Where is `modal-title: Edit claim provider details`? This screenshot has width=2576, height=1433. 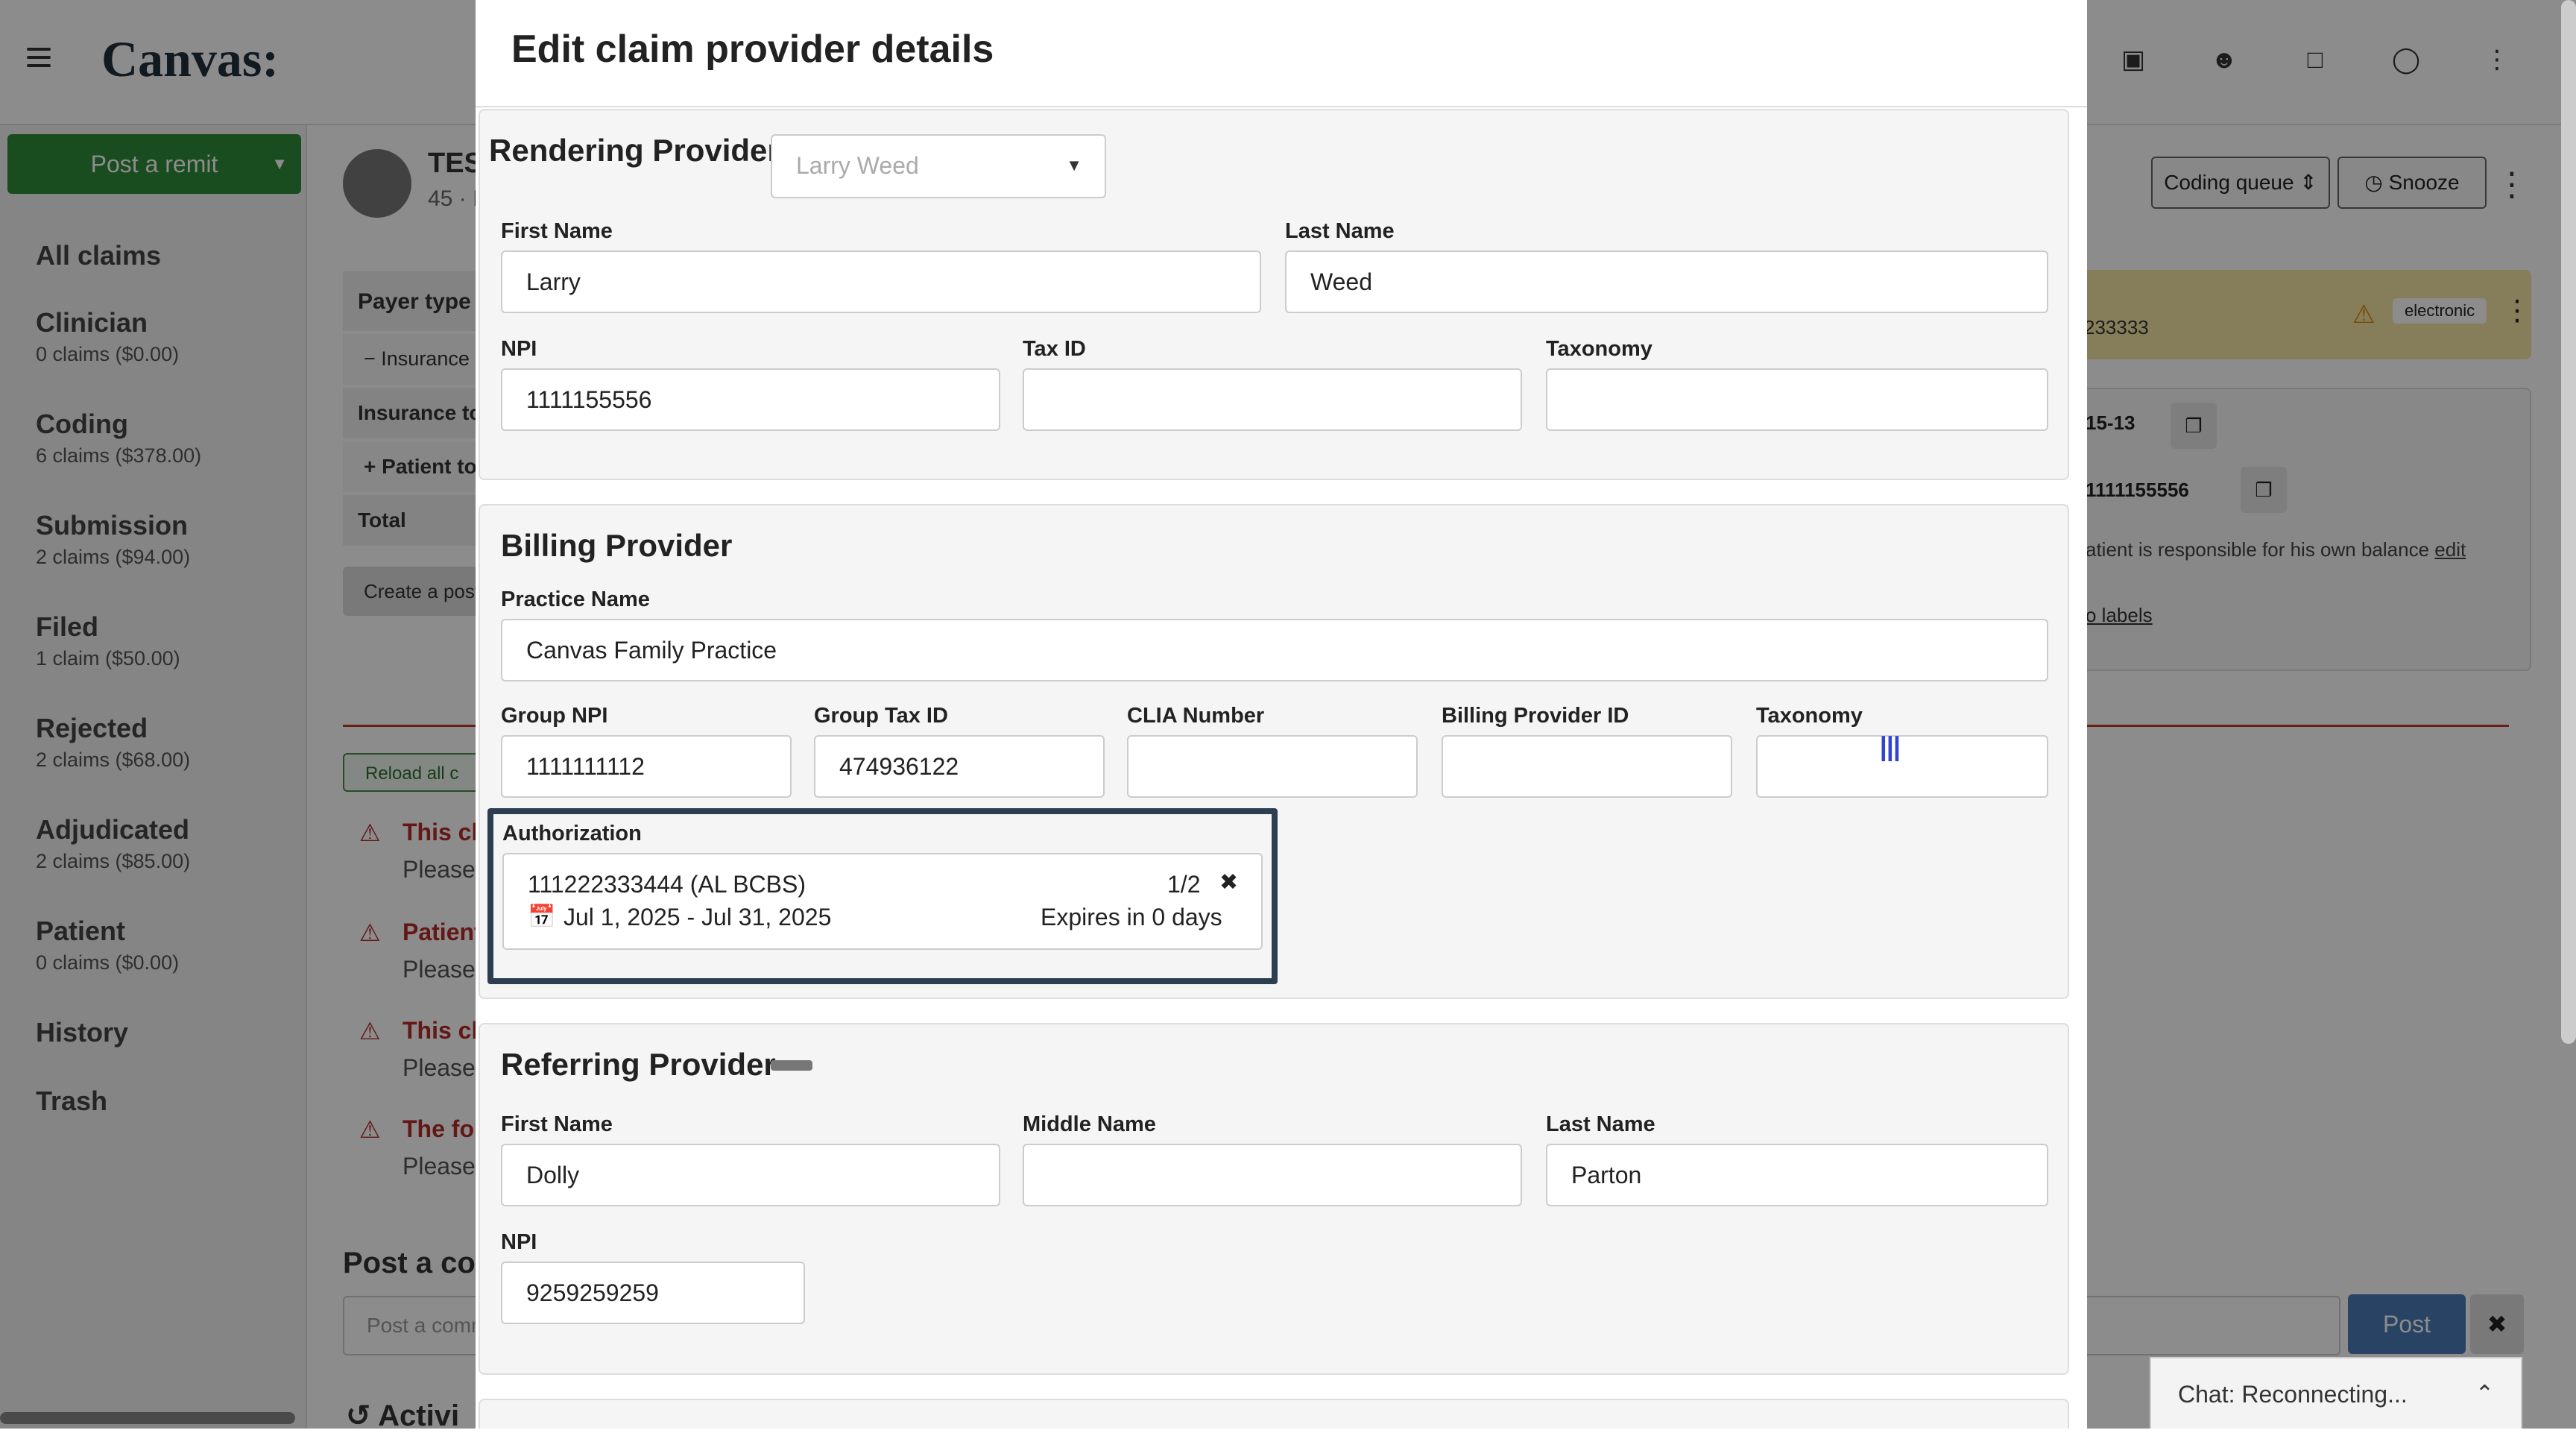 modal-title: Edit claim provider details is located at coordinates (752, 50).